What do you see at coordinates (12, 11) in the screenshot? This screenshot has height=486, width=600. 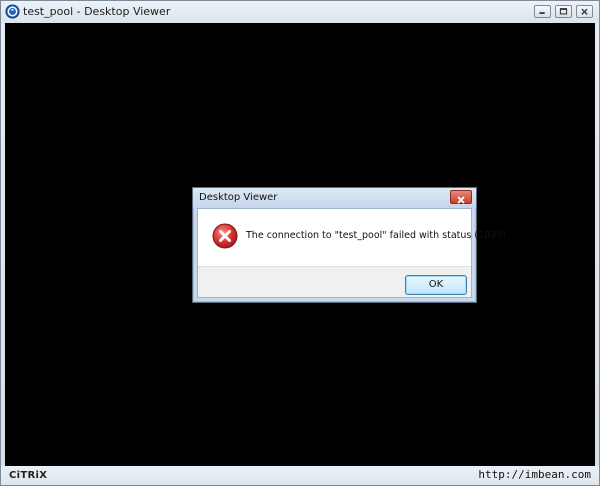 I see `citrix-receiver-icon` at bounding box center [12, 11].